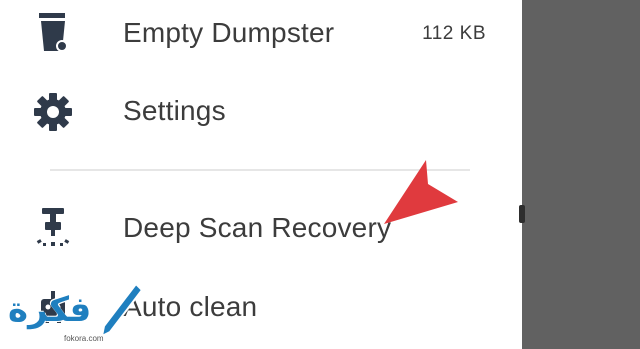 The height and width of the screenshot is (349, 640). I want to click on menu-item-label: Empty Dumpster, so click(229, 32).